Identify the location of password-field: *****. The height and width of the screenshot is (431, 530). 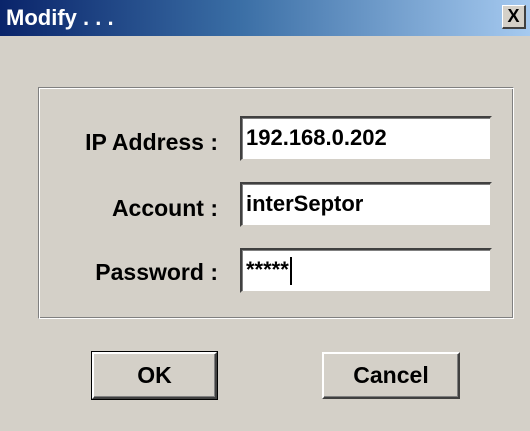
(366, 270).